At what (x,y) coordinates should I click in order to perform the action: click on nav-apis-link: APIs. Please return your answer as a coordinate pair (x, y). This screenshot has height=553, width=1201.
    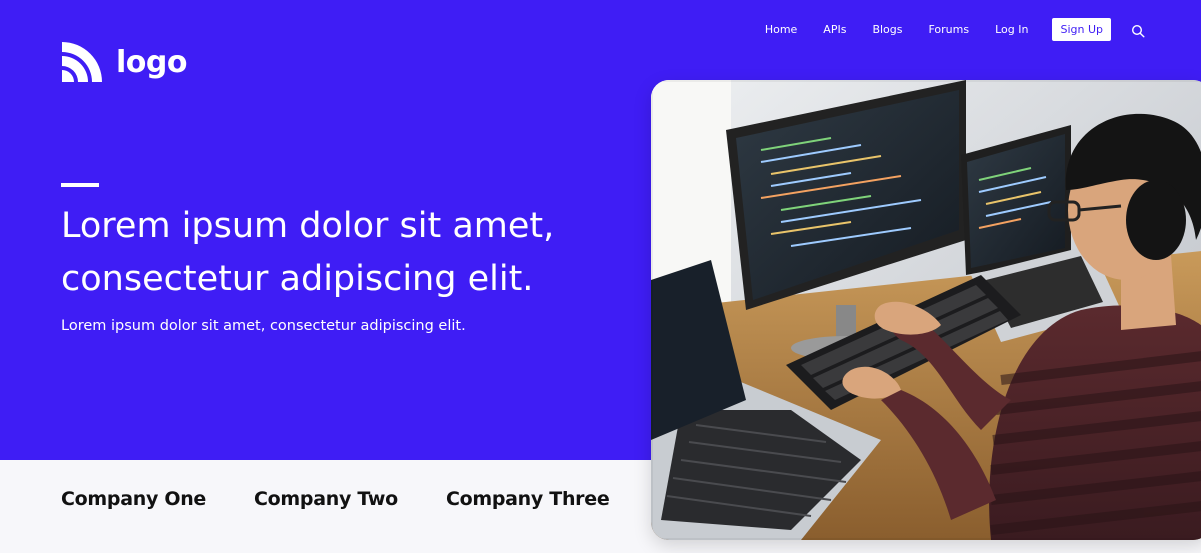
    Looking at the image, I should click on (834, 29).